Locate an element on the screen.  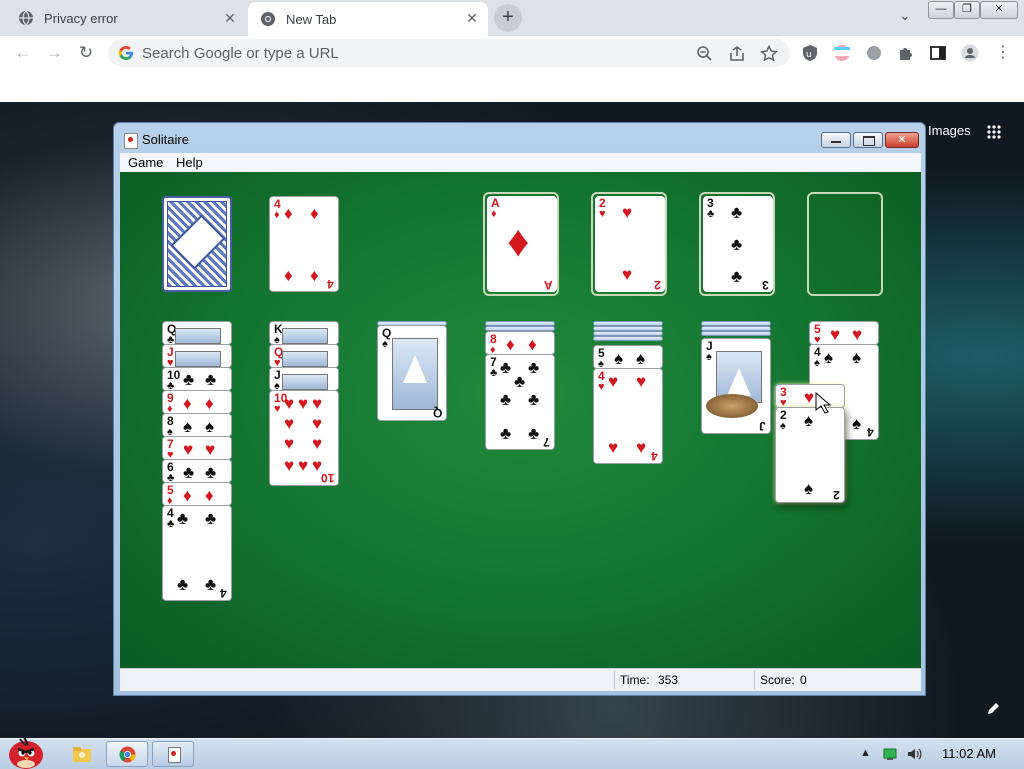
minimize-button: — is located at coordinates (941, 10).